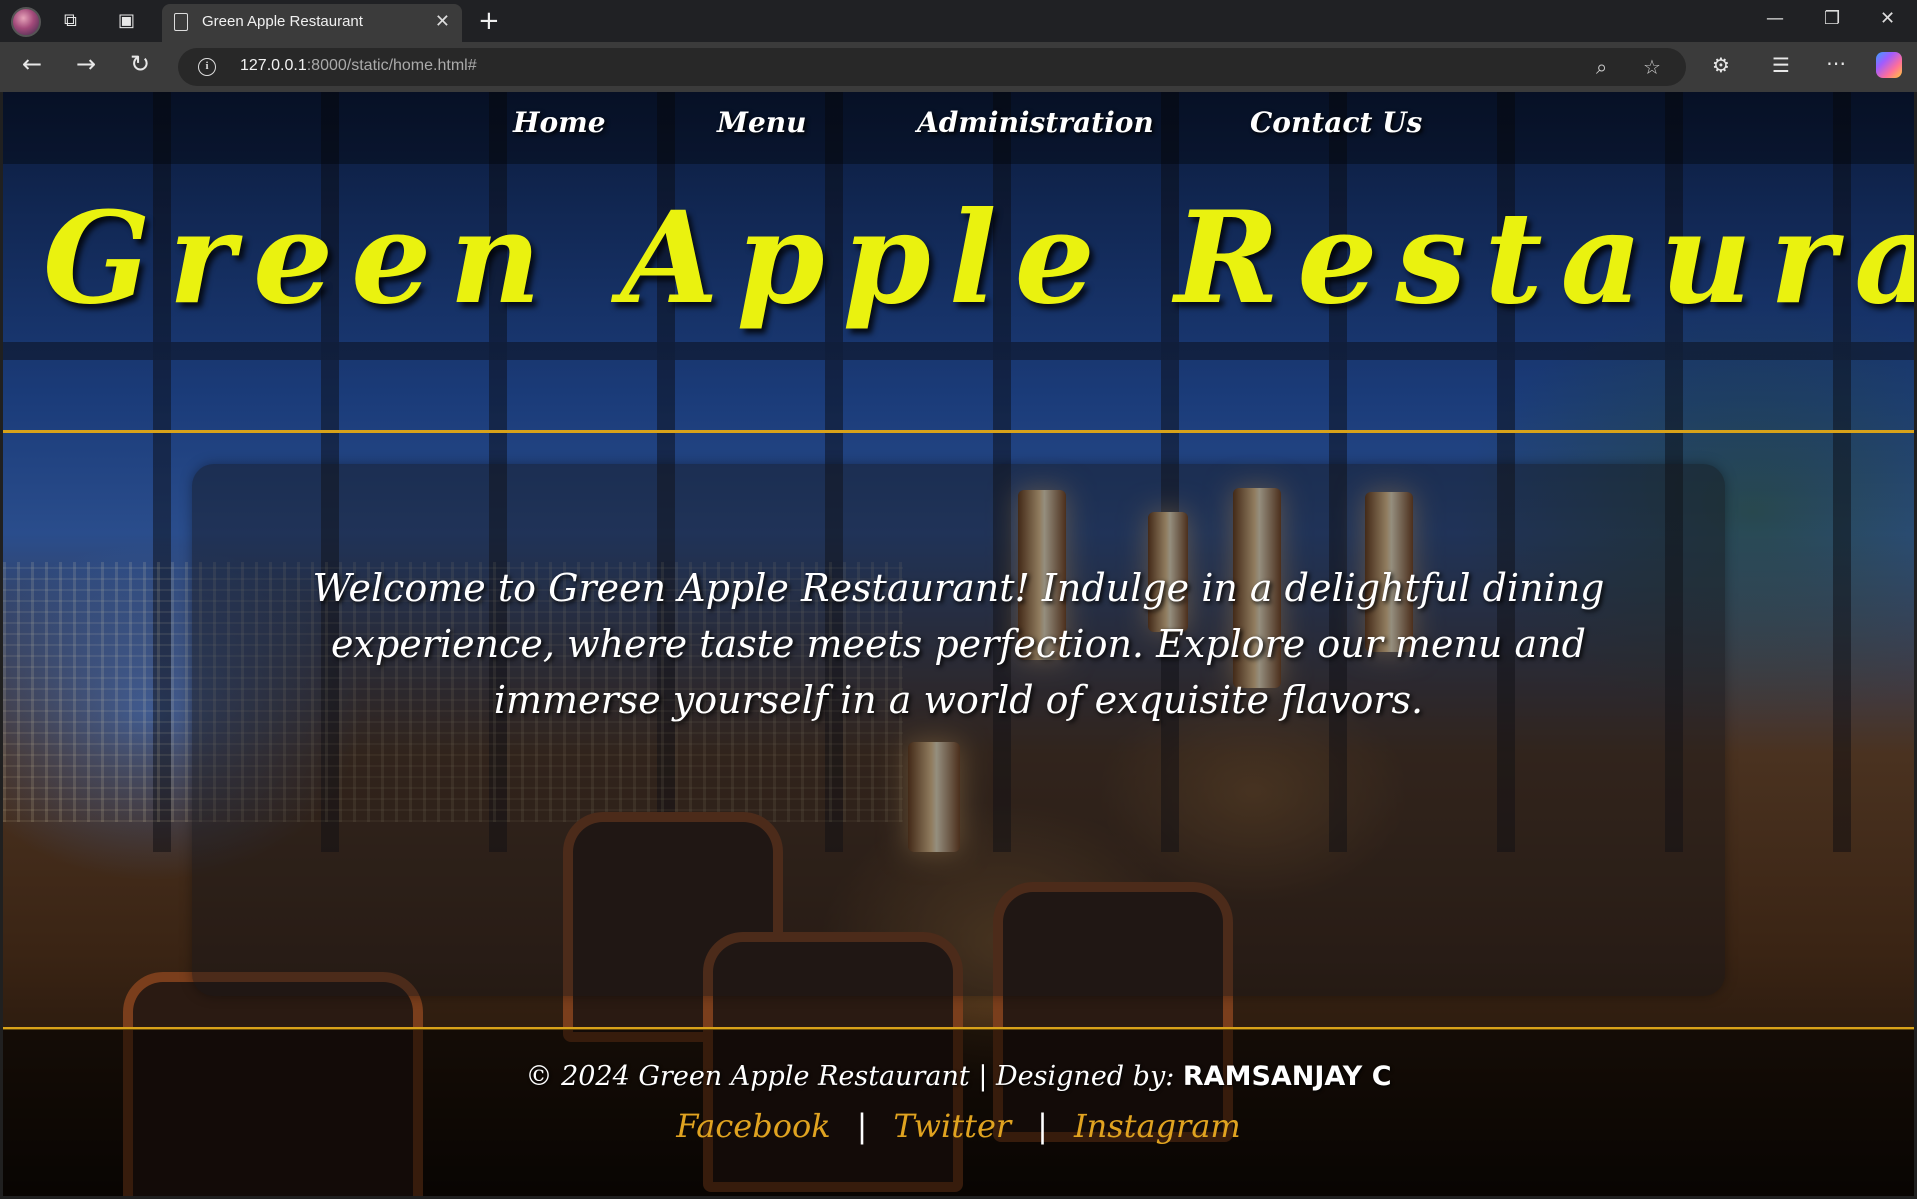 This screenshot has width=1917, height=1199. I want to click on profile-avatar, so click(26, 22).